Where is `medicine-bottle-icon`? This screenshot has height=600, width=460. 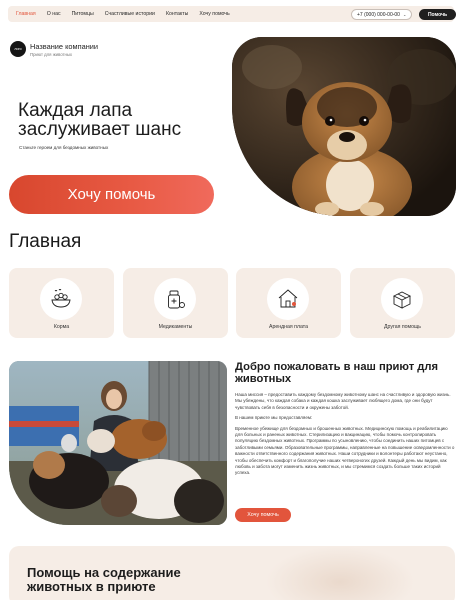
medicine-bottle-icon is located at coordinates (176, 299).